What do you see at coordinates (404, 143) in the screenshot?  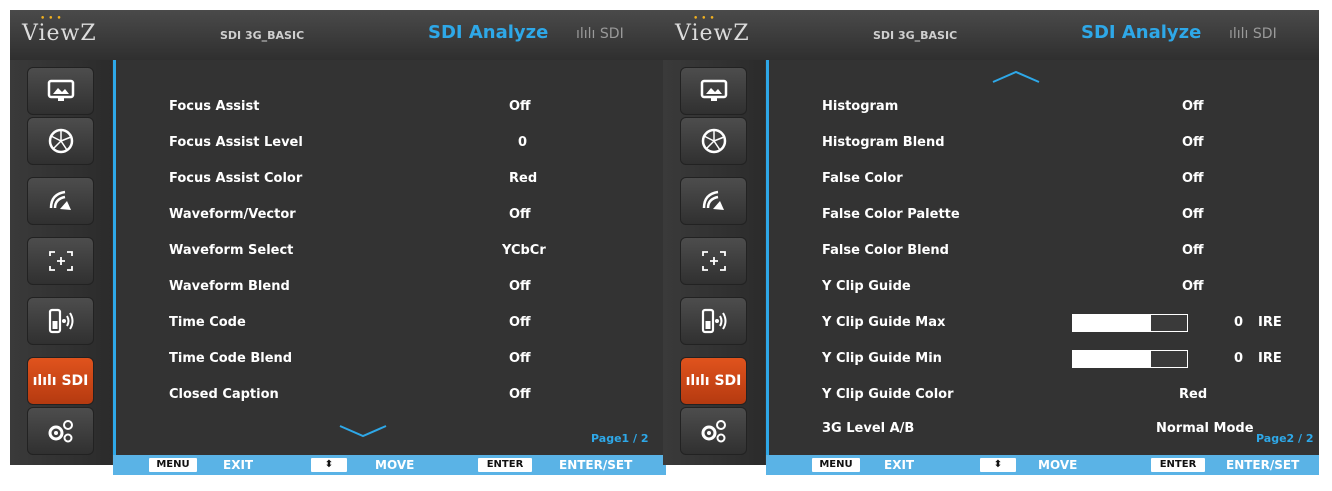 I see `menu-row: Focus Assist Level 0` at bounding box center [404, 143].